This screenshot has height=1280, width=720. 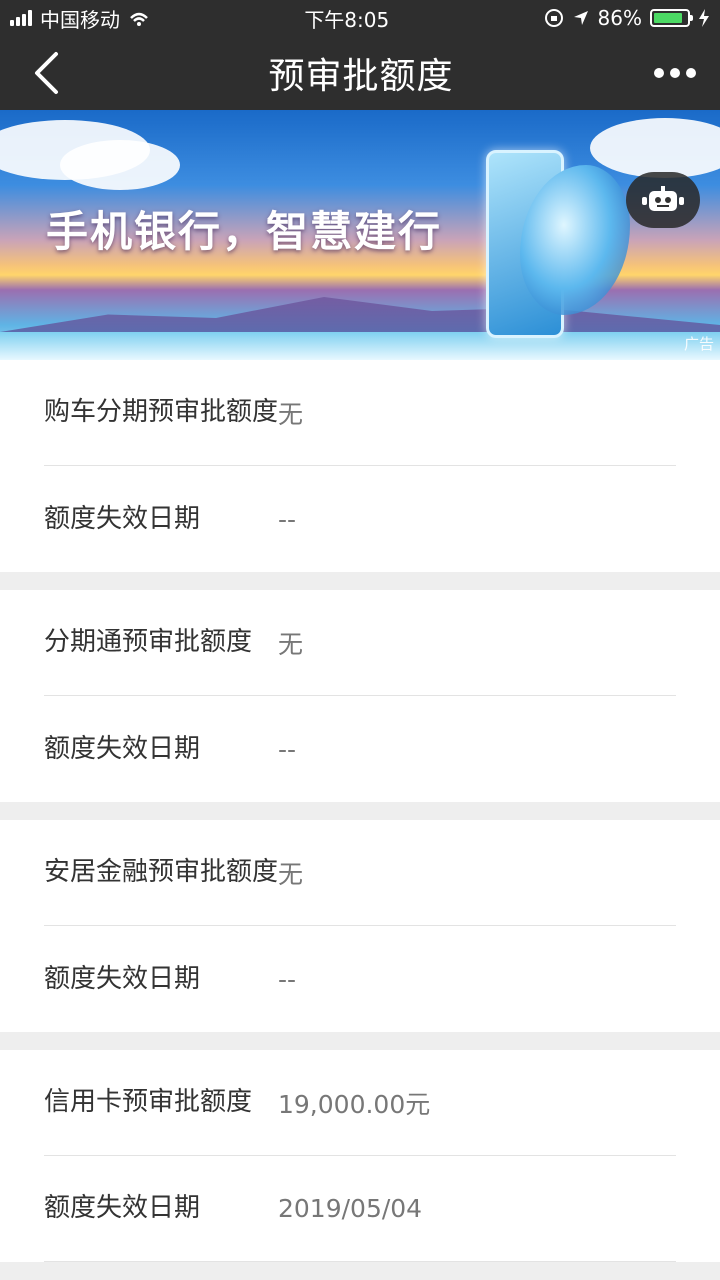 I want to click on assistant-button, so click(x=663, y=200).